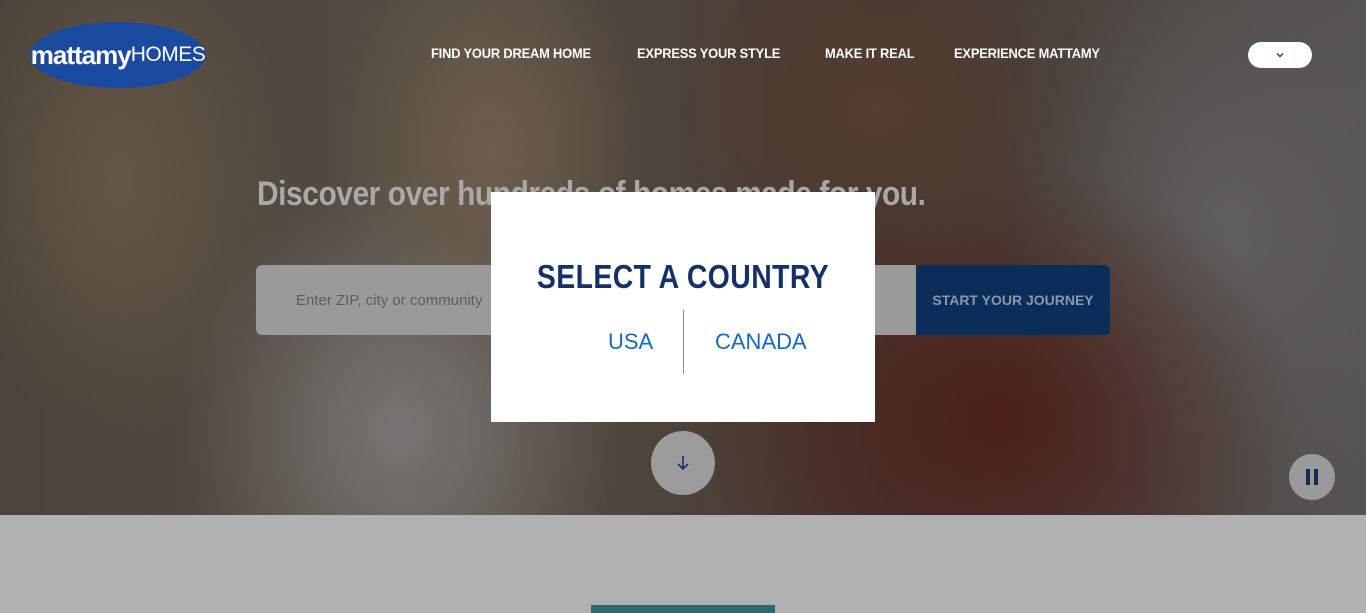 The image size is (1366, 613). I want to click on mattamy-homes-logo: mattamy HOMES, so click(118, 55).